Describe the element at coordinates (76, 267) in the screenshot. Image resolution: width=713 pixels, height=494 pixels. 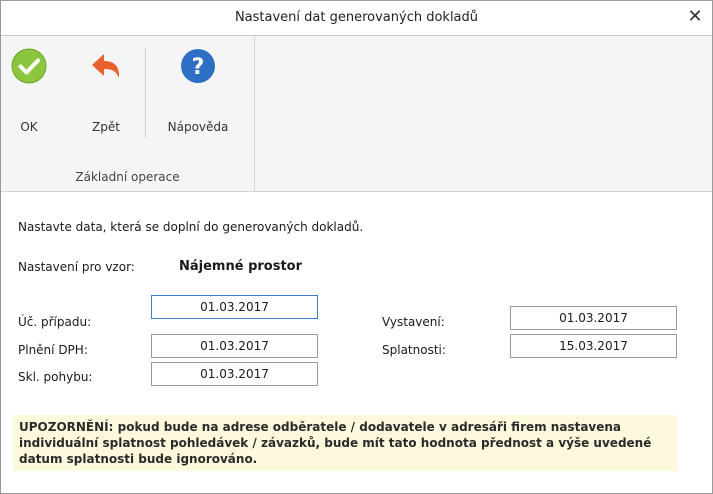
I see `pattern-label: Nastavení pro vzor:` at that location.